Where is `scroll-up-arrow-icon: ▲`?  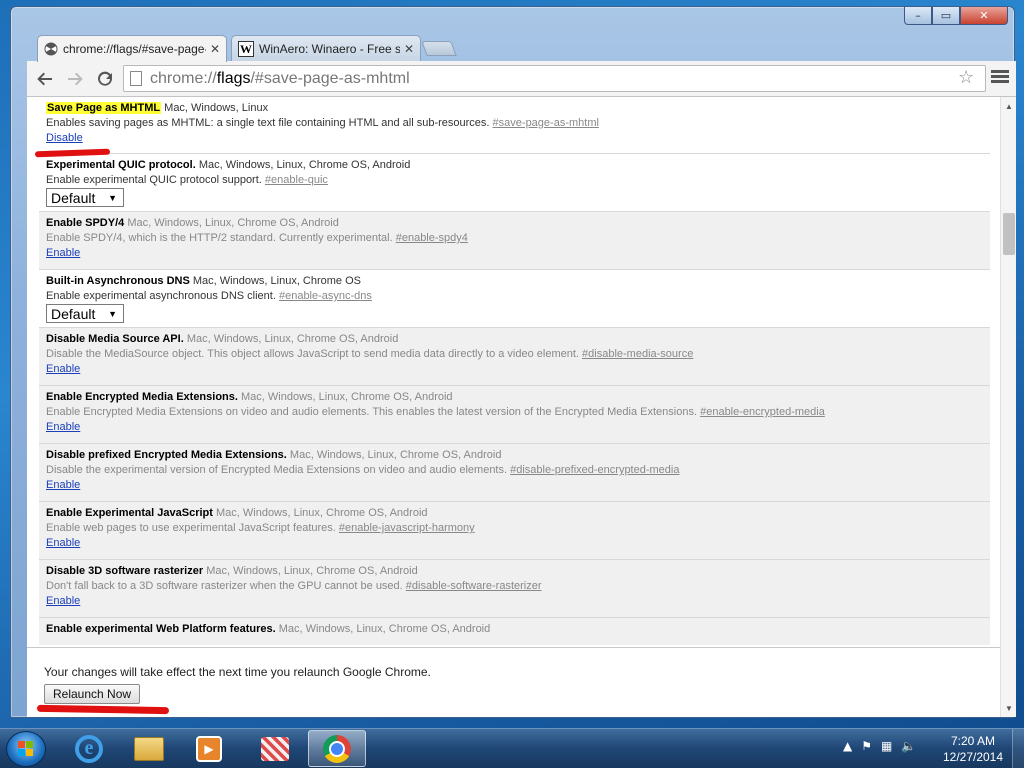
scroll-up-arrow-icon: ▲ is located at coordinates (1008, 106).